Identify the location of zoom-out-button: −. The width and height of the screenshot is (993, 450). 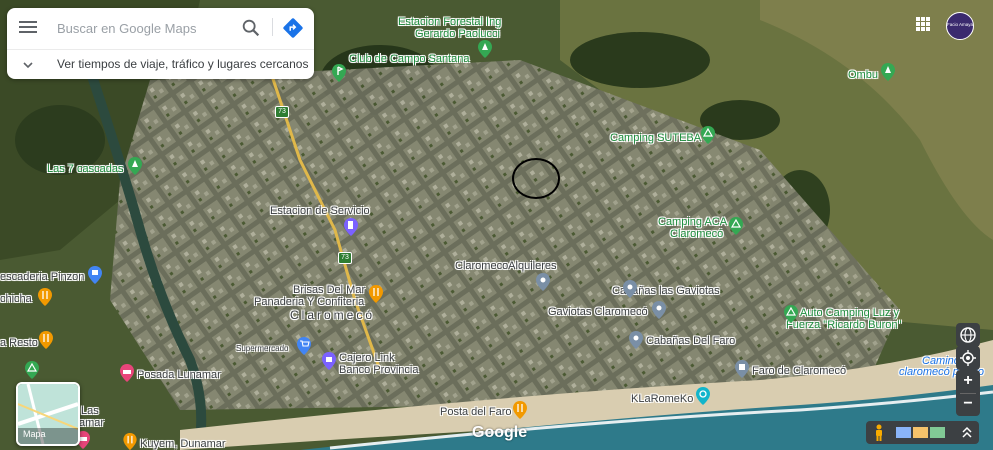
(968, 404).